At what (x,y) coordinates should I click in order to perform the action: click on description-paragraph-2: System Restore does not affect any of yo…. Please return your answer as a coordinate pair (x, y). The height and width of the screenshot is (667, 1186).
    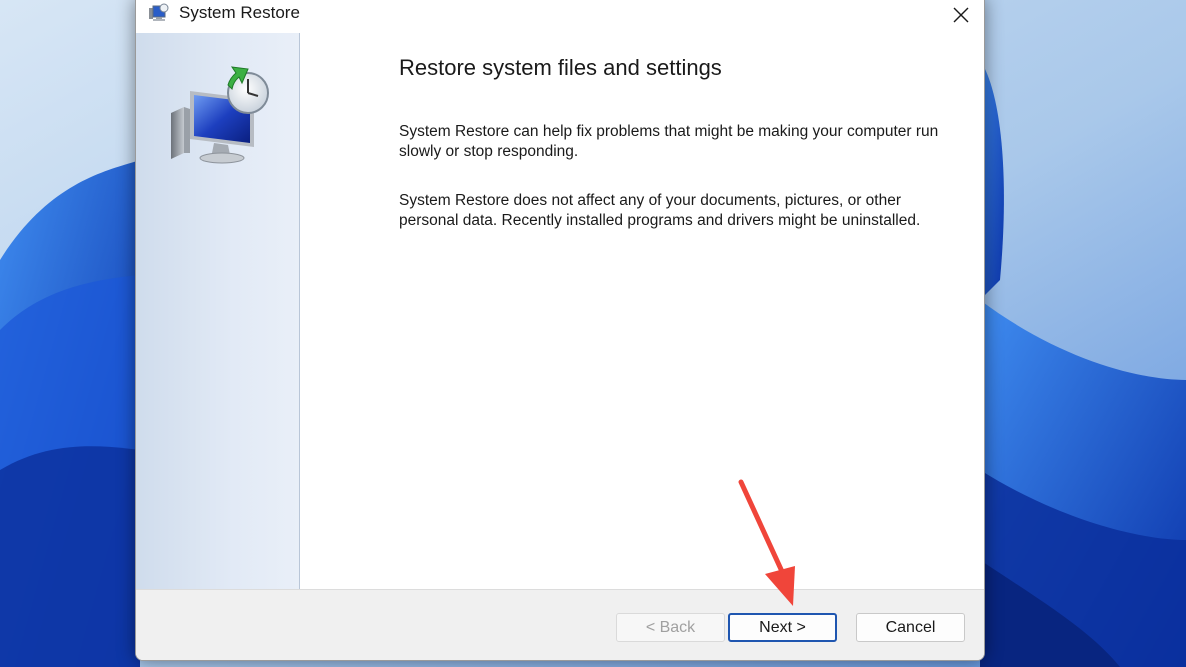
    Looking at the image, I should click on (660, 210).